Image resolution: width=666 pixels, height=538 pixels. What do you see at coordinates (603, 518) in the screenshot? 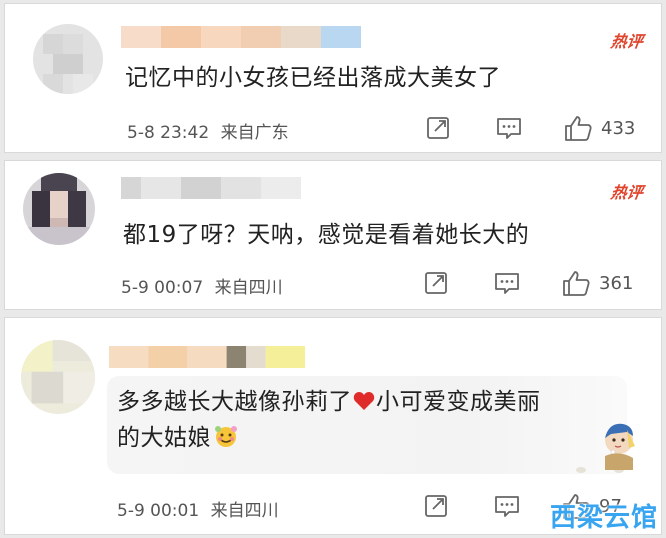
I see `watermark: 西梁云馆` at bounding box center [603, 518].